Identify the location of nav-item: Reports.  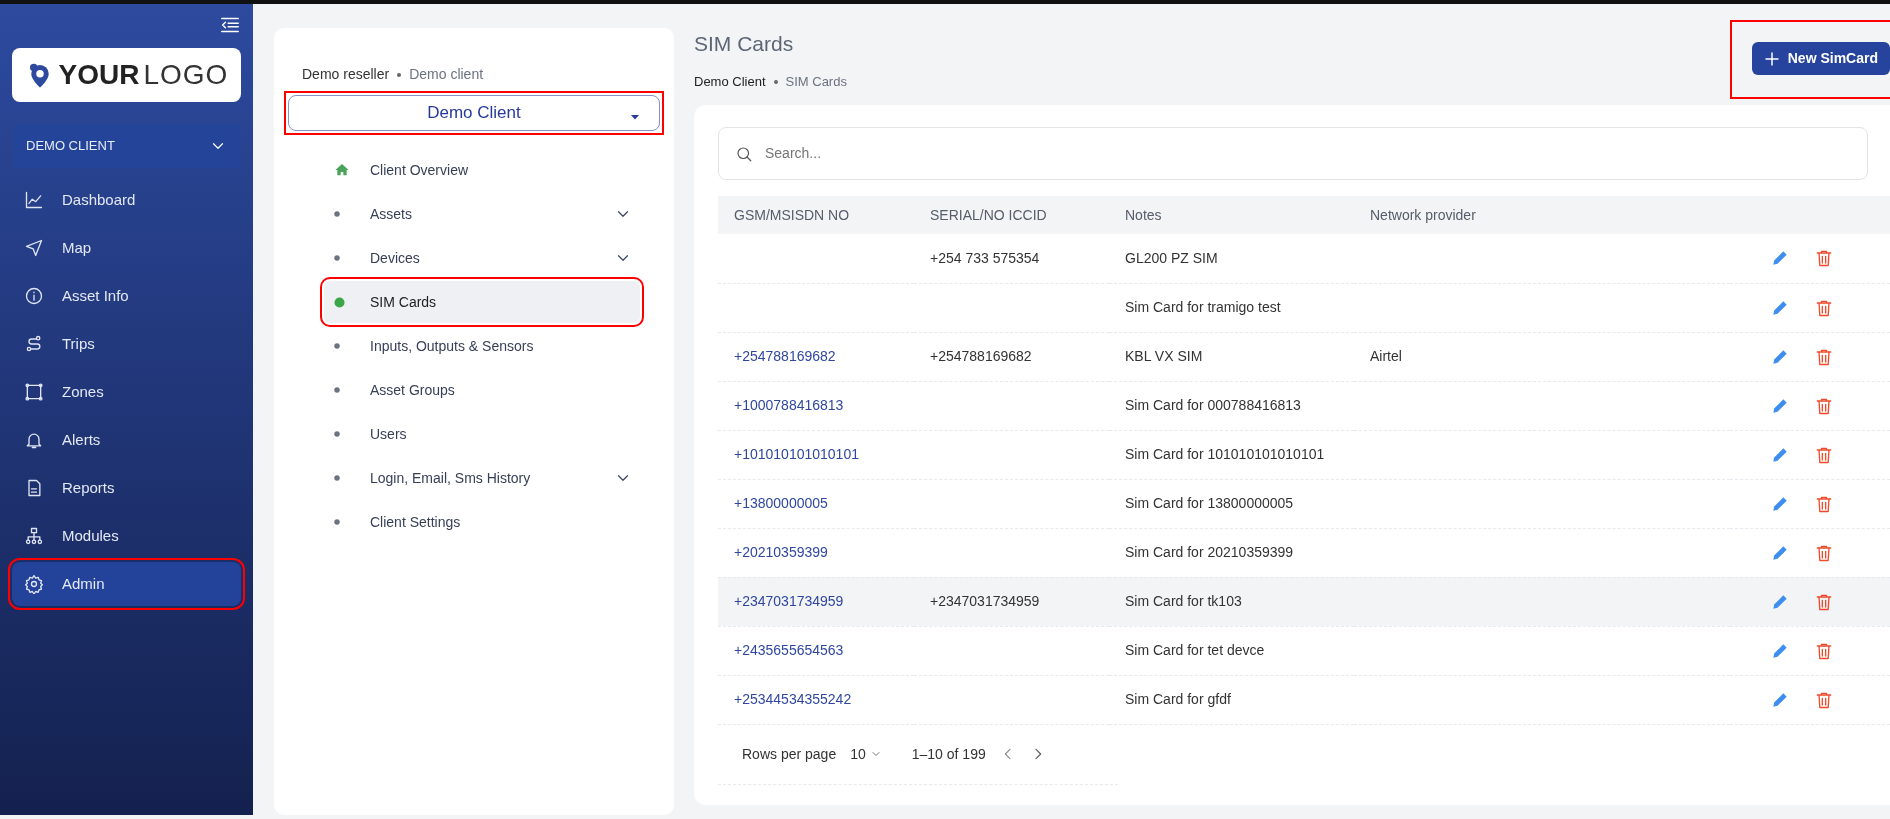
(126, 488).